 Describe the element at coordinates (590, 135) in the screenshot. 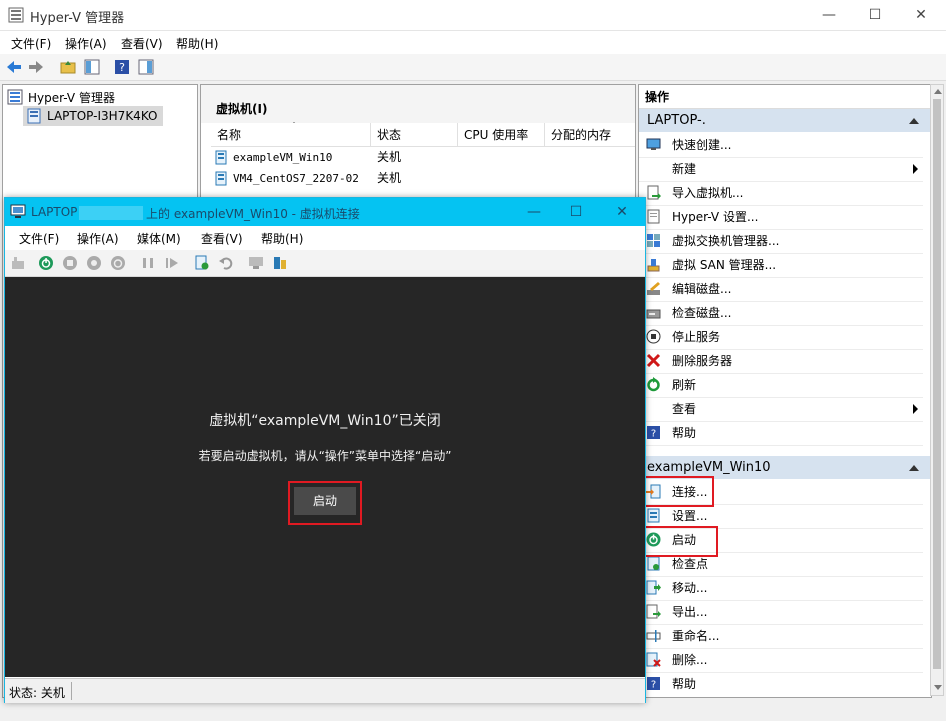

I see `column-memory: 分配的内存` at that location.